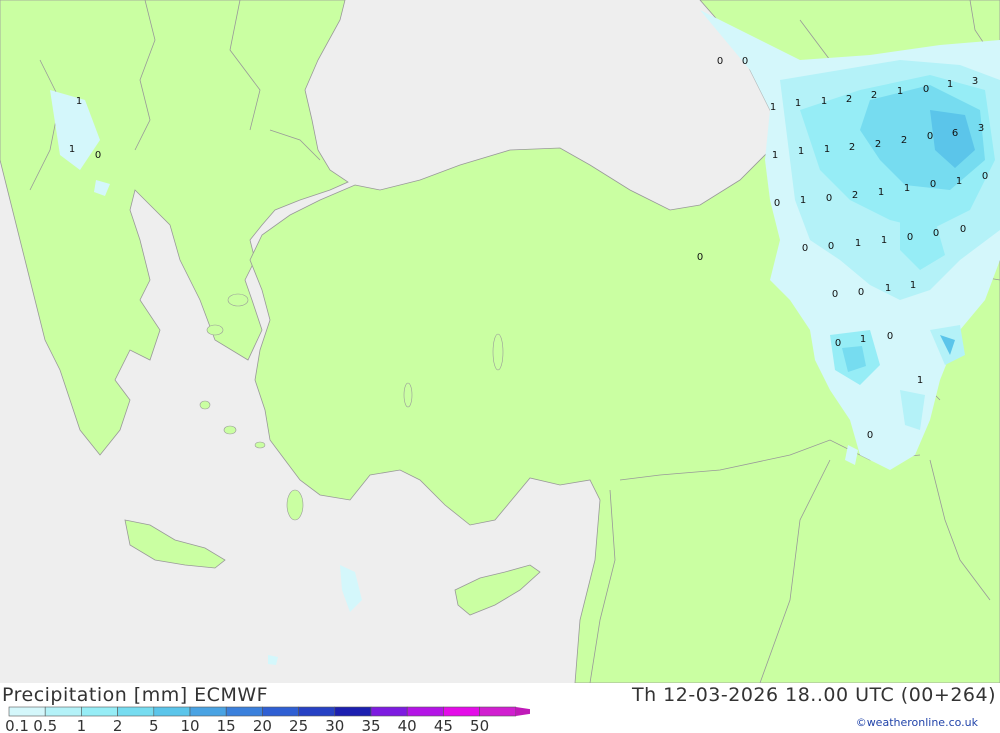 The width and height of the screenshot is (1000, 733). Describe the element at coordinates (118, 725) in the screenshot. I see `scale-label: 2` at that location.